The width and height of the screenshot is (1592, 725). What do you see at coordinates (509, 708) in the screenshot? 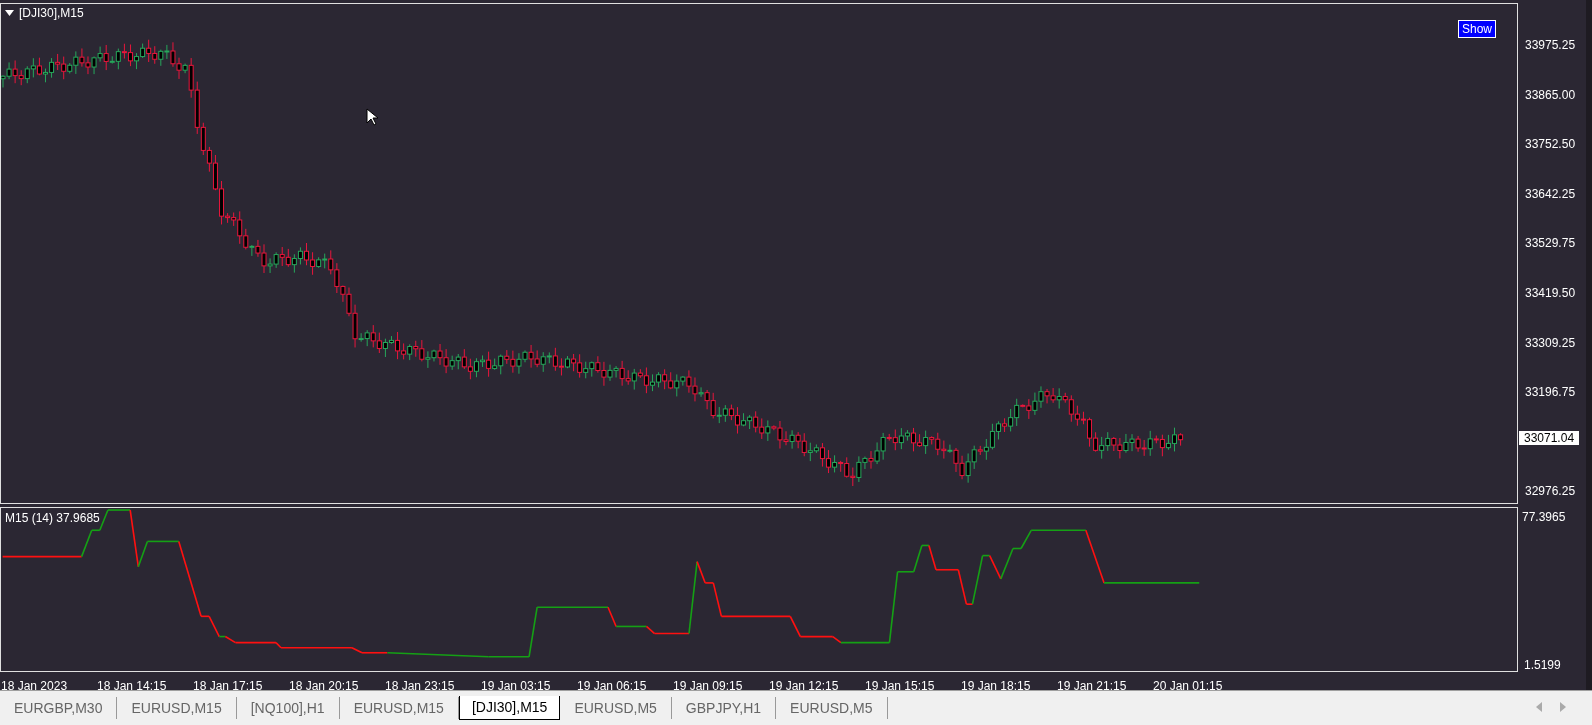
I see `chart-tab: [DJI30],M15` at bounding box center [509, 708].